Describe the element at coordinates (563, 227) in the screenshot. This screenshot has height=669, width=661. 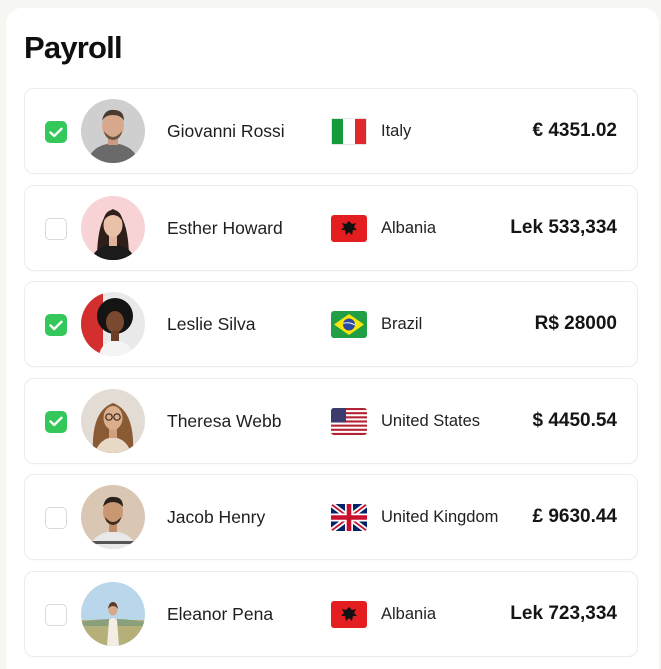
I see `employee-amount: Lek 533,334` at that location.